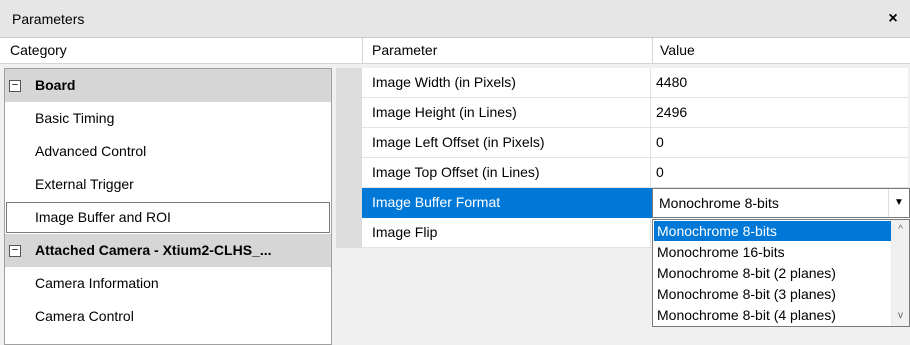 The image size is (910, 345). Describe the element at coordinates (84, 184) in the screenshot. I see `category-label: External Trigger` at that location.